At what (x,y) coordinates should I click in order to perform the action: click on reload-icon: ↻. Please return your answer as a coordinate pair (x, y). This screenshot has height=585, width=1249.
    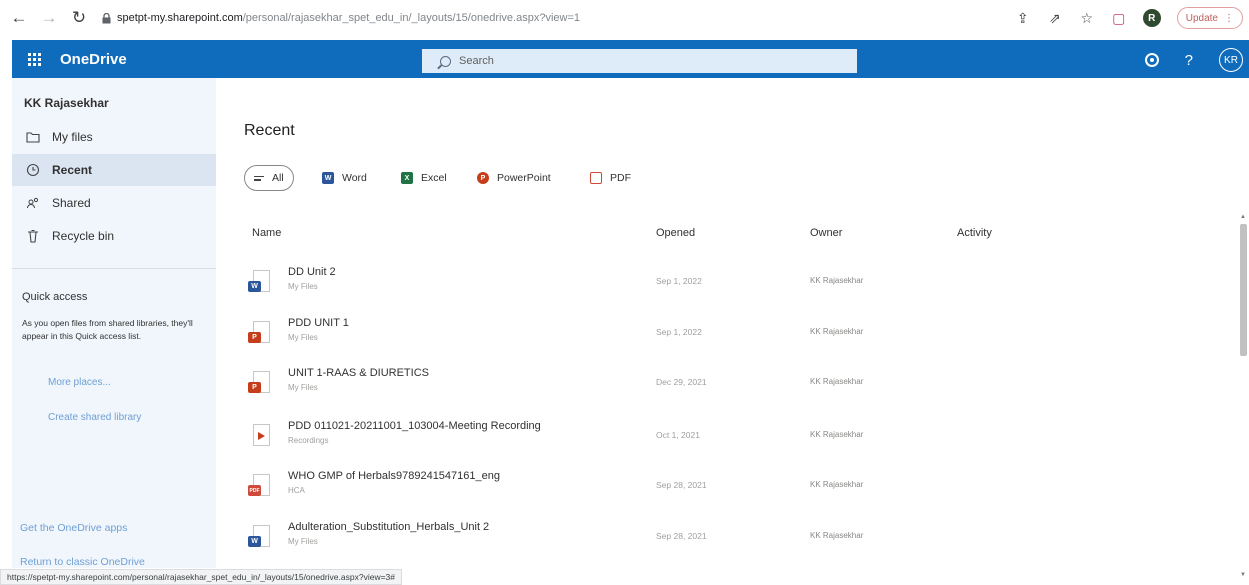
    Looking at the image, I should click on (79, 18).